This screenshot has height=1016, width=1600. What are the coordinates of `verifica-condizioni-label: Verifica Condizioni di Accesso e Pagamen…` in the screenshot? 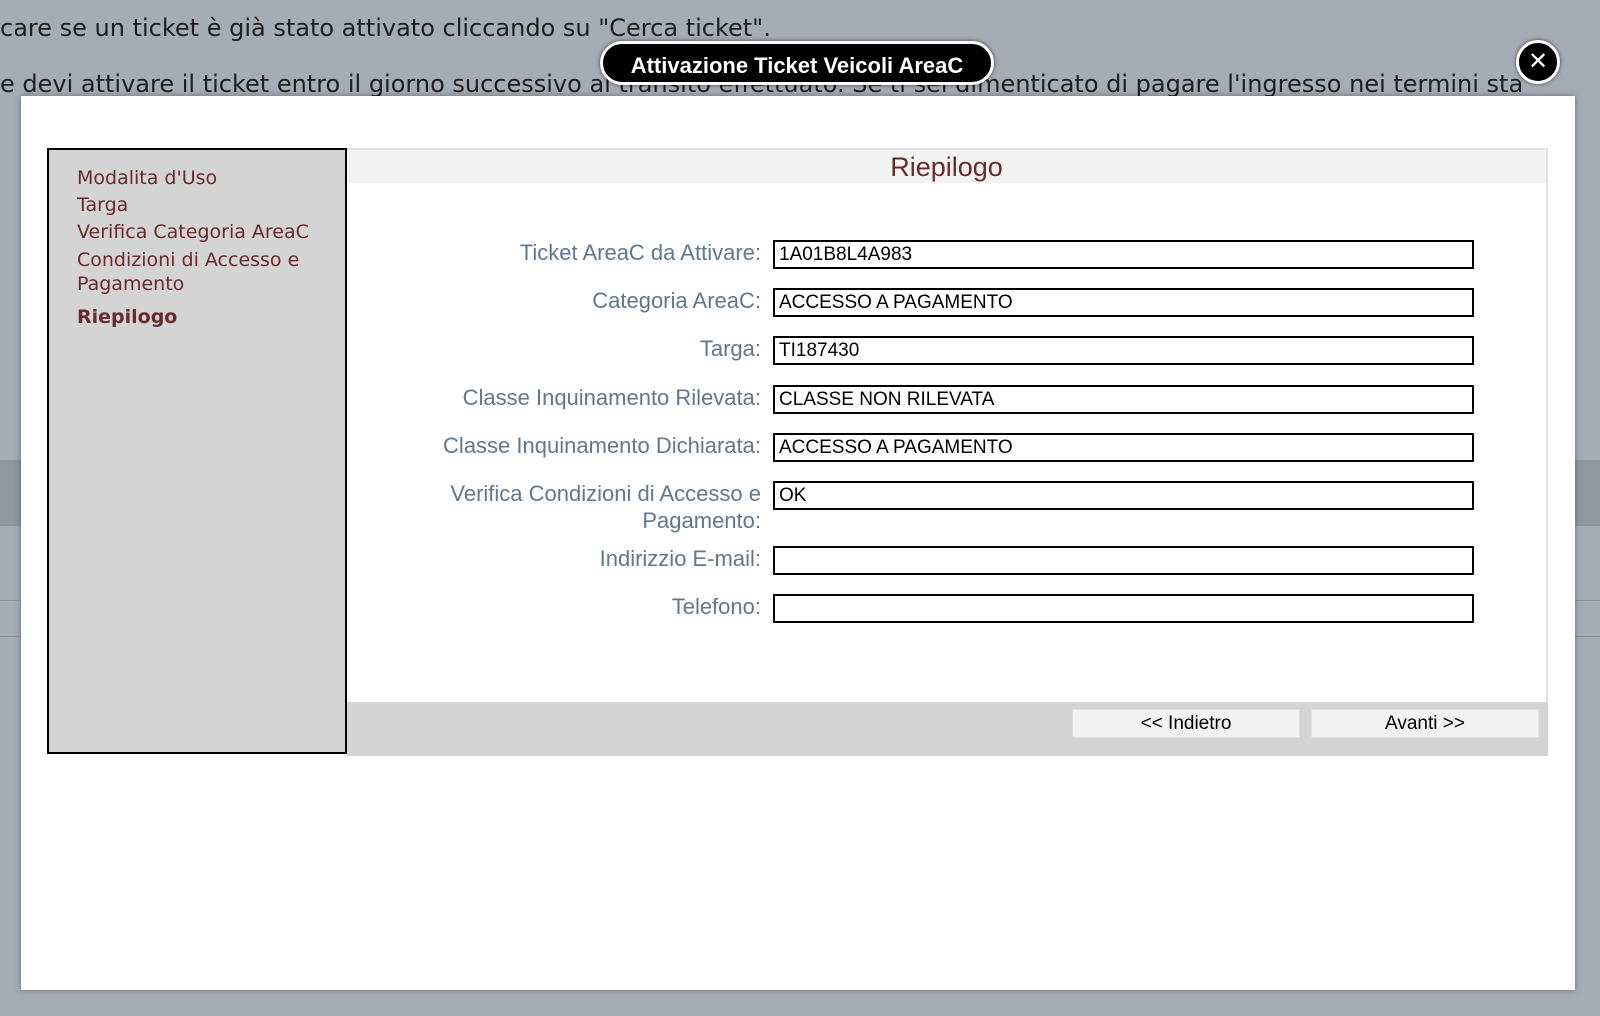 It's located at (605, 507).